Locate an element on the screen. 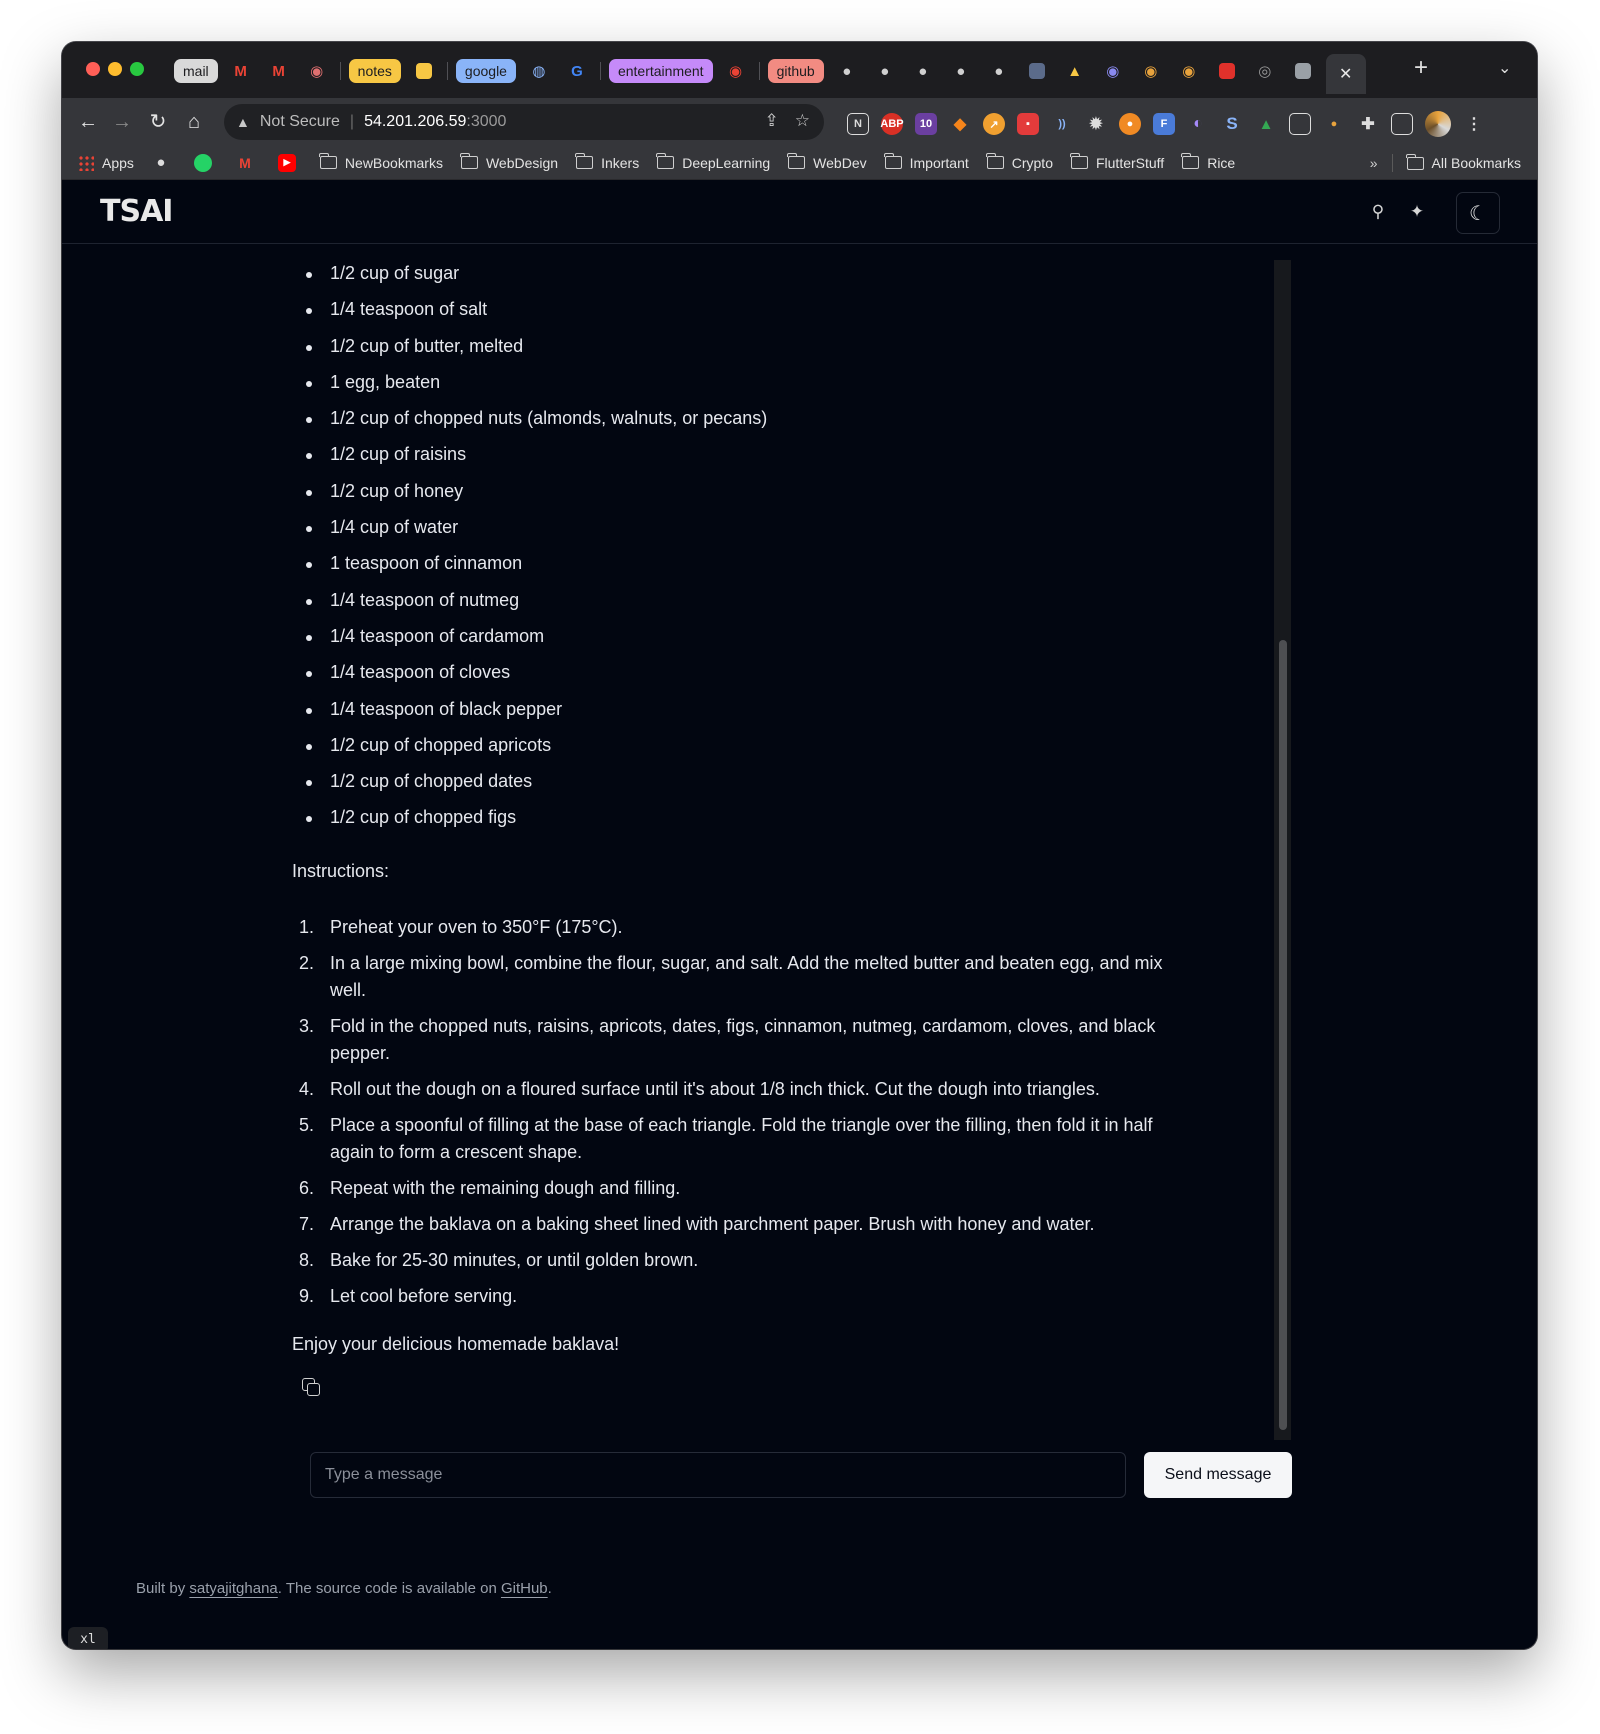  extension-icon: 10 is located at coordinates (926, 124).